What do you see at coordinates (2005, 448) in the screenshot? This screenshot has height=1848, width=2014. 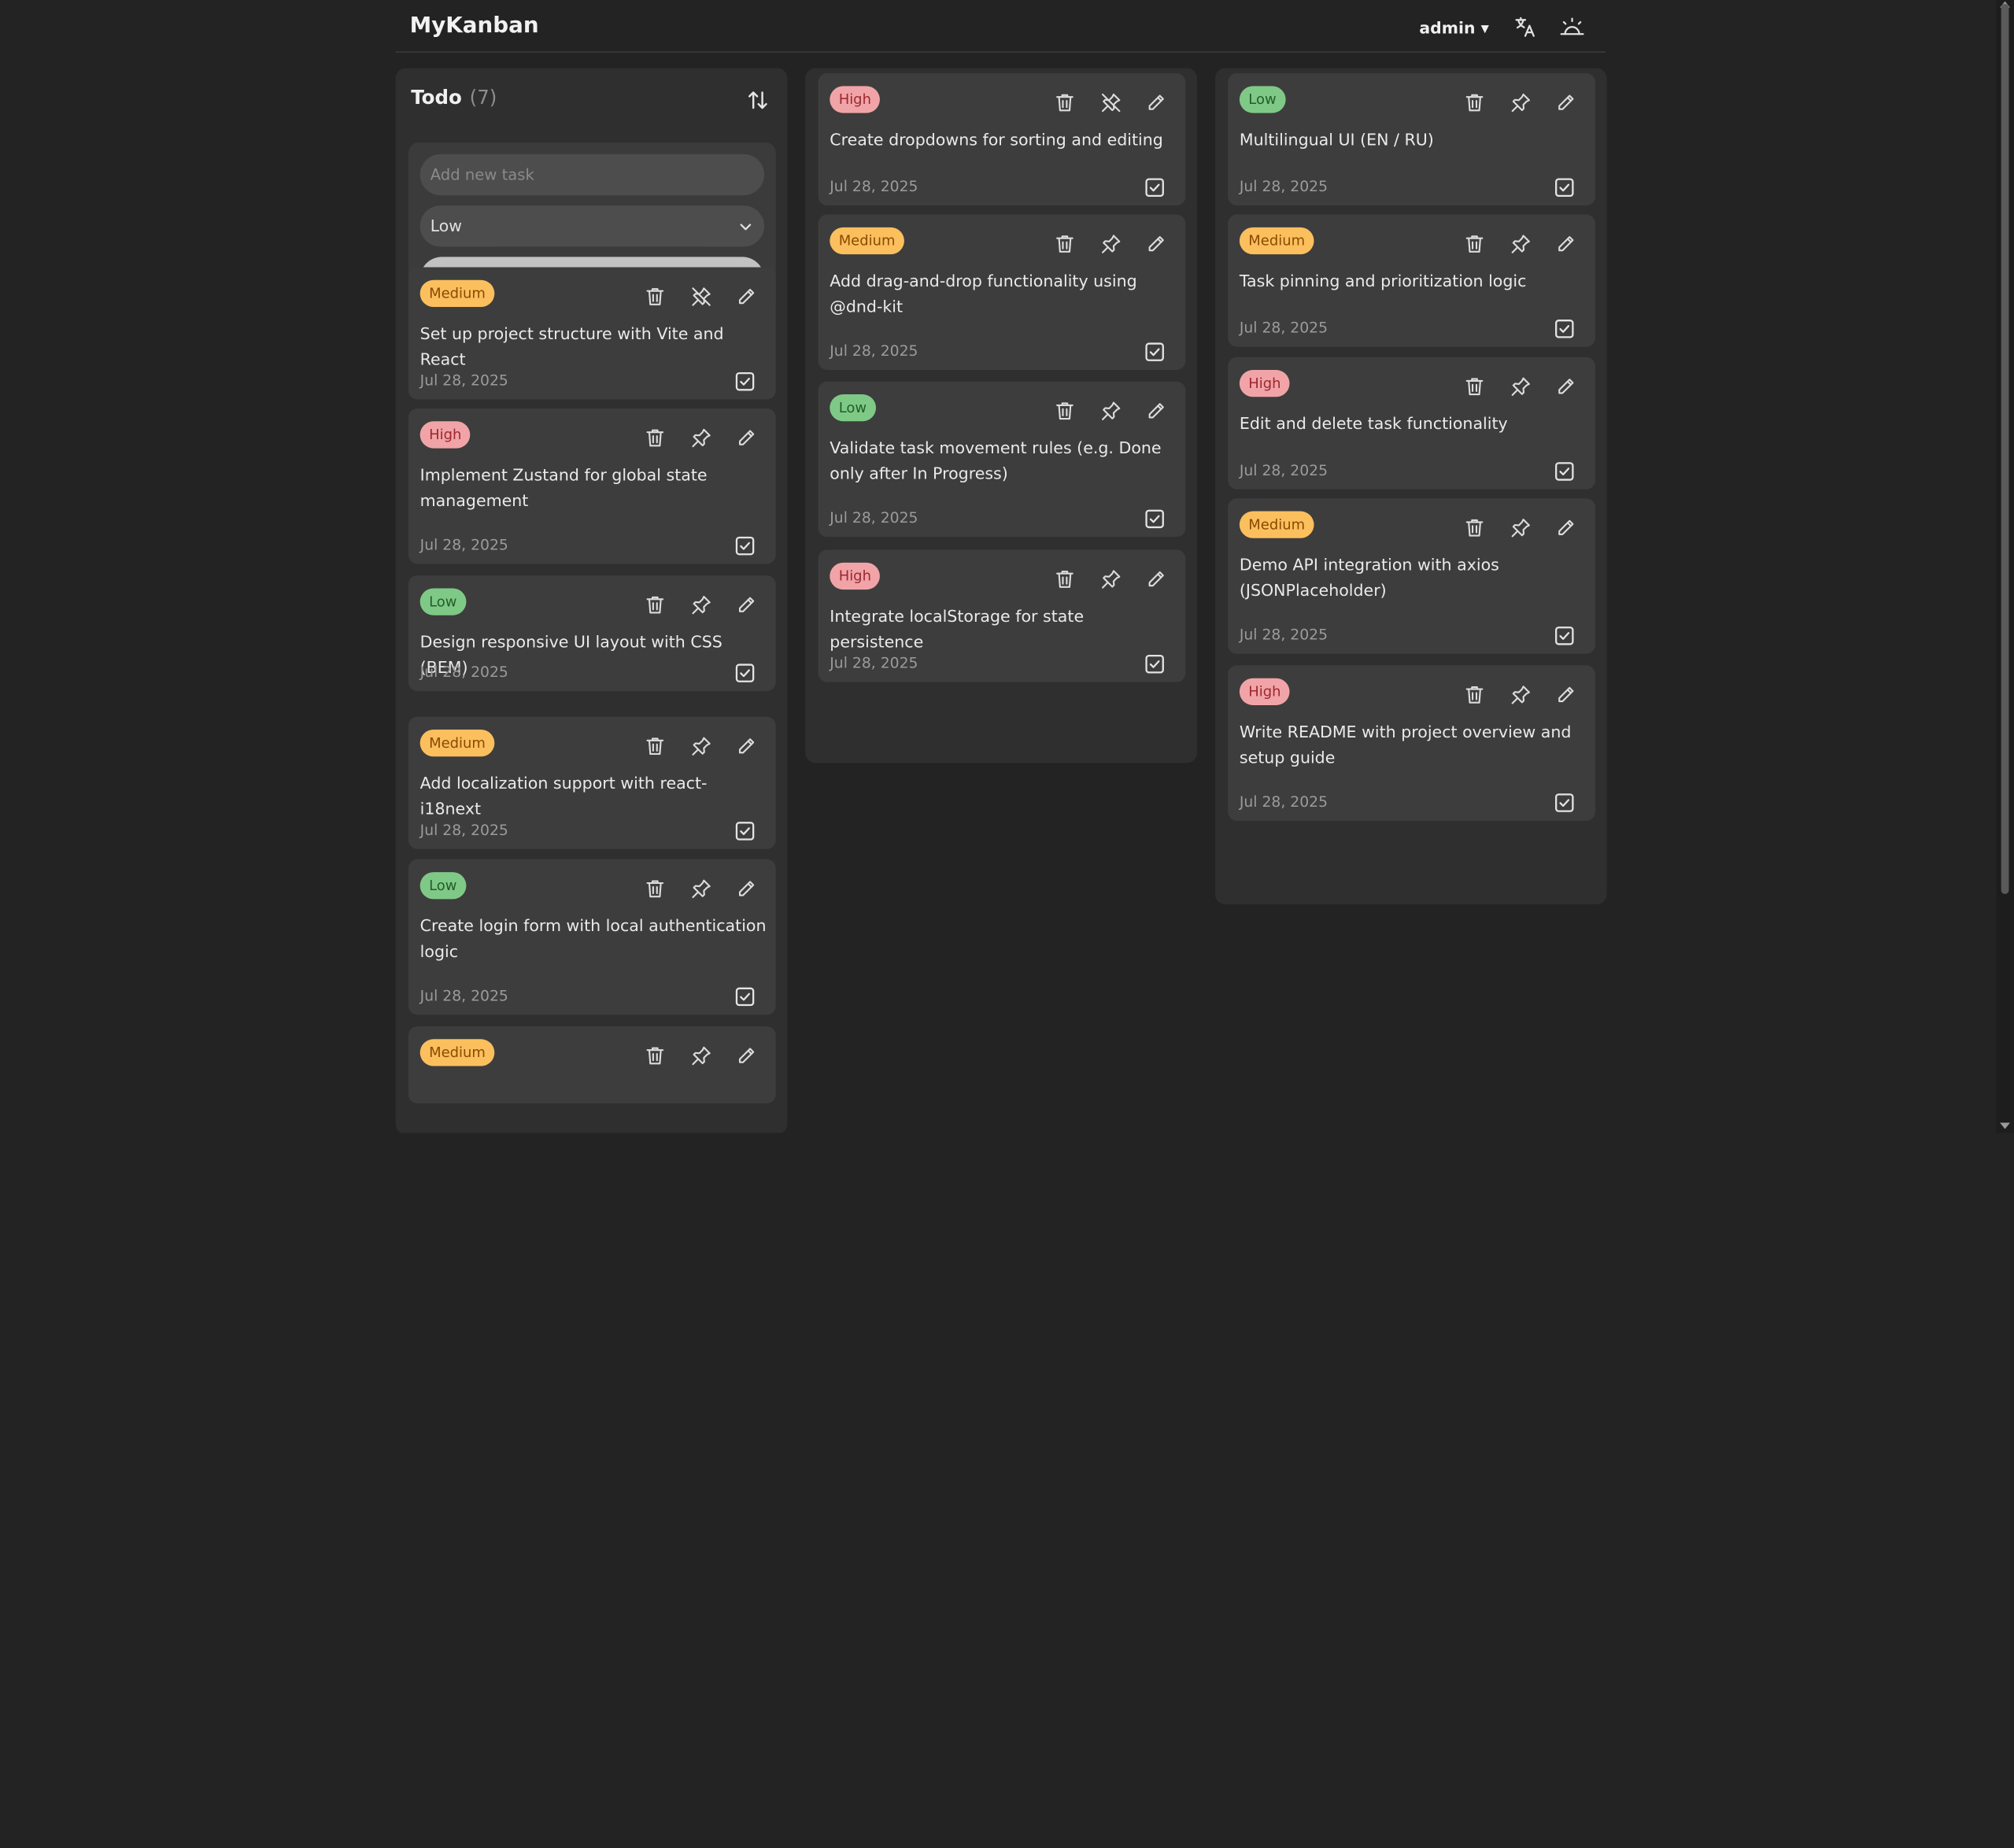 I see `scrollbar-thumb` at bounding box center [2005, 448].